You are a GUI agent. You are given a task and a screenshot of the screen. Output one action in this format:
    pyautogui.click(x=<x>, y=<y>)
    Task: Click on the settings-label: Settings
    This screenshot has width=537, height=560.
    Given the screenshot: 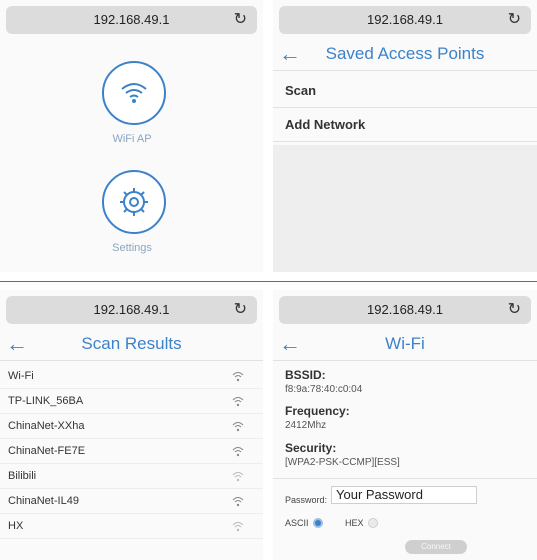 What is the action you would take?
    pyautogui.click(x=132, y=248)
    